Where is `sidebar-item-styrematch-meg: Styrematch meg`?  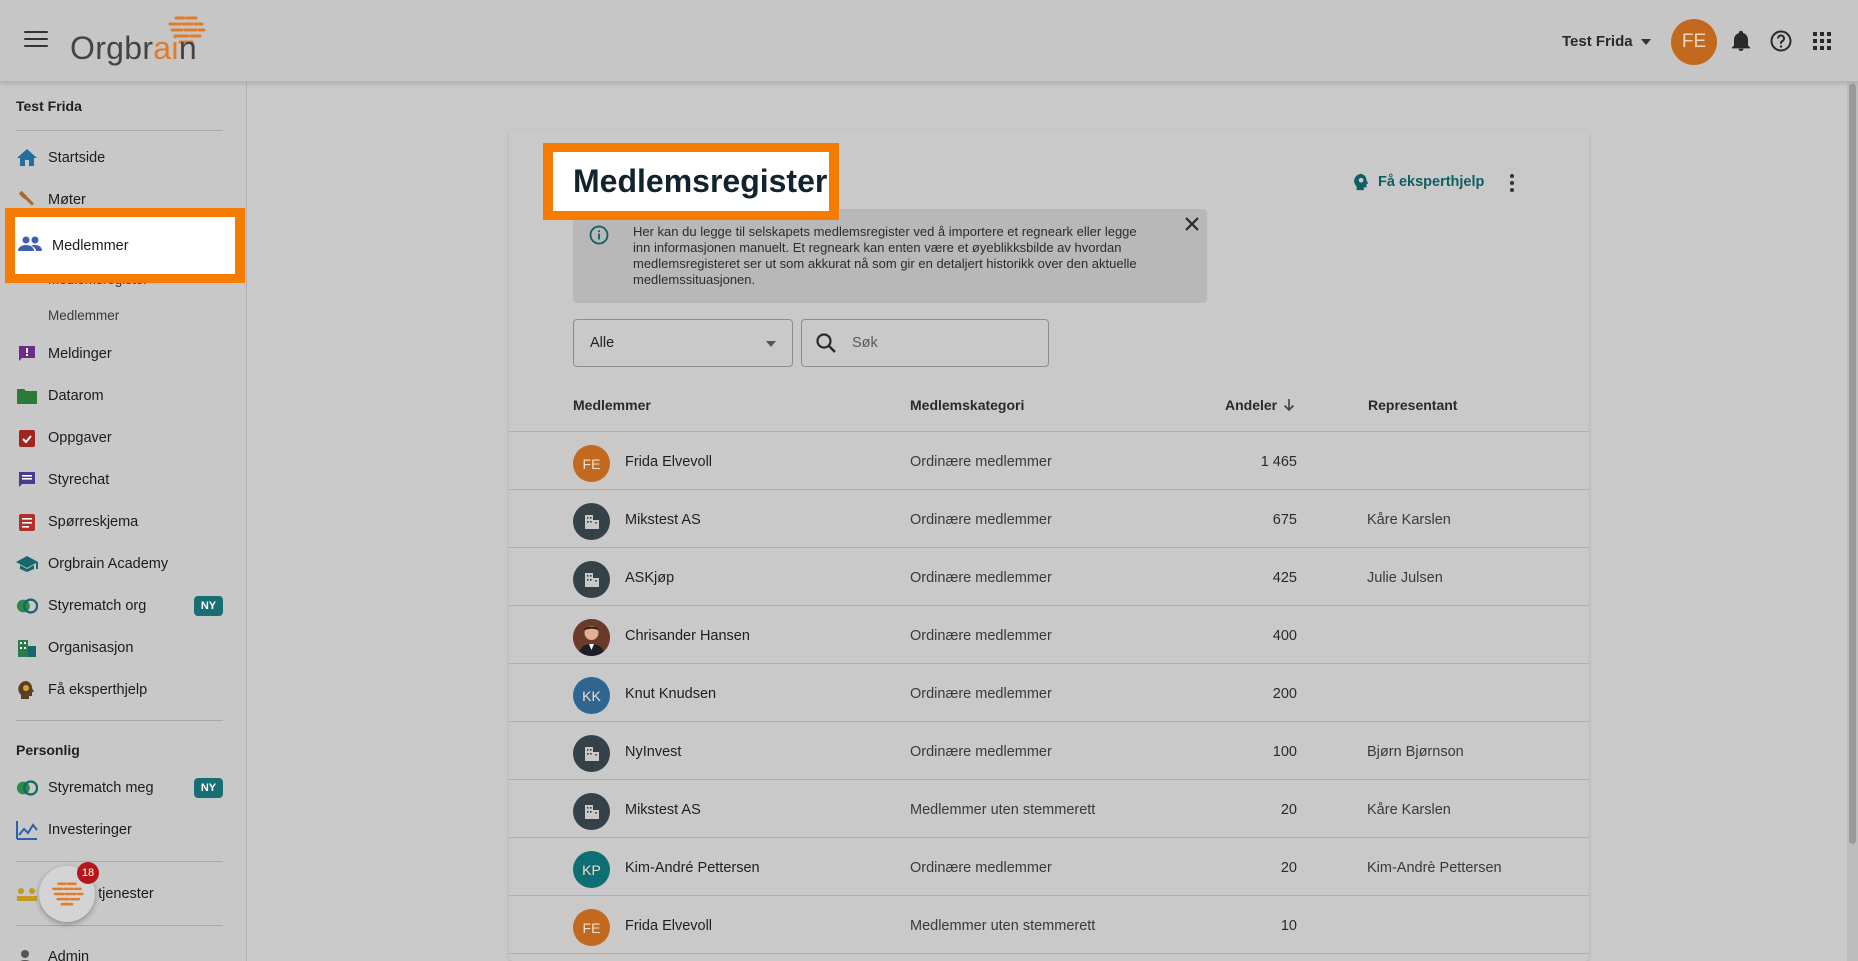 sidebar-item-styrematch-meg: Styrematch meg is located at coordinates (85, 788).